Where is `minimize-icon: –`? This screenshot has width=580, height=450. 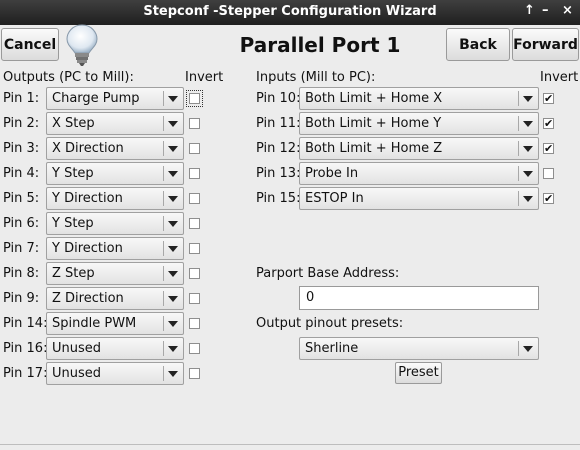
minimize-icon: – is located at coordinates (545, 10).